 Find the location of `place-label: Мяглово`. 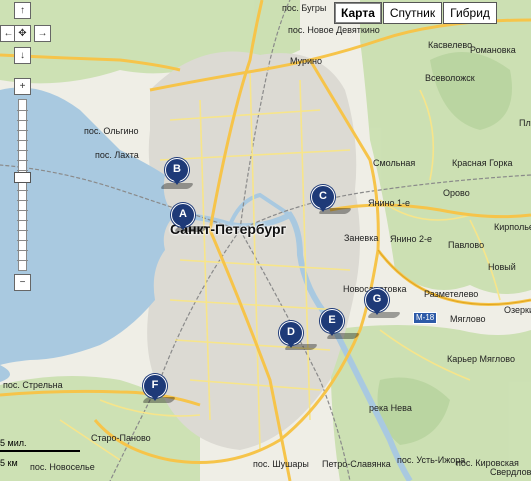

place-label: Мяглово is located at coordinates (468, 319).